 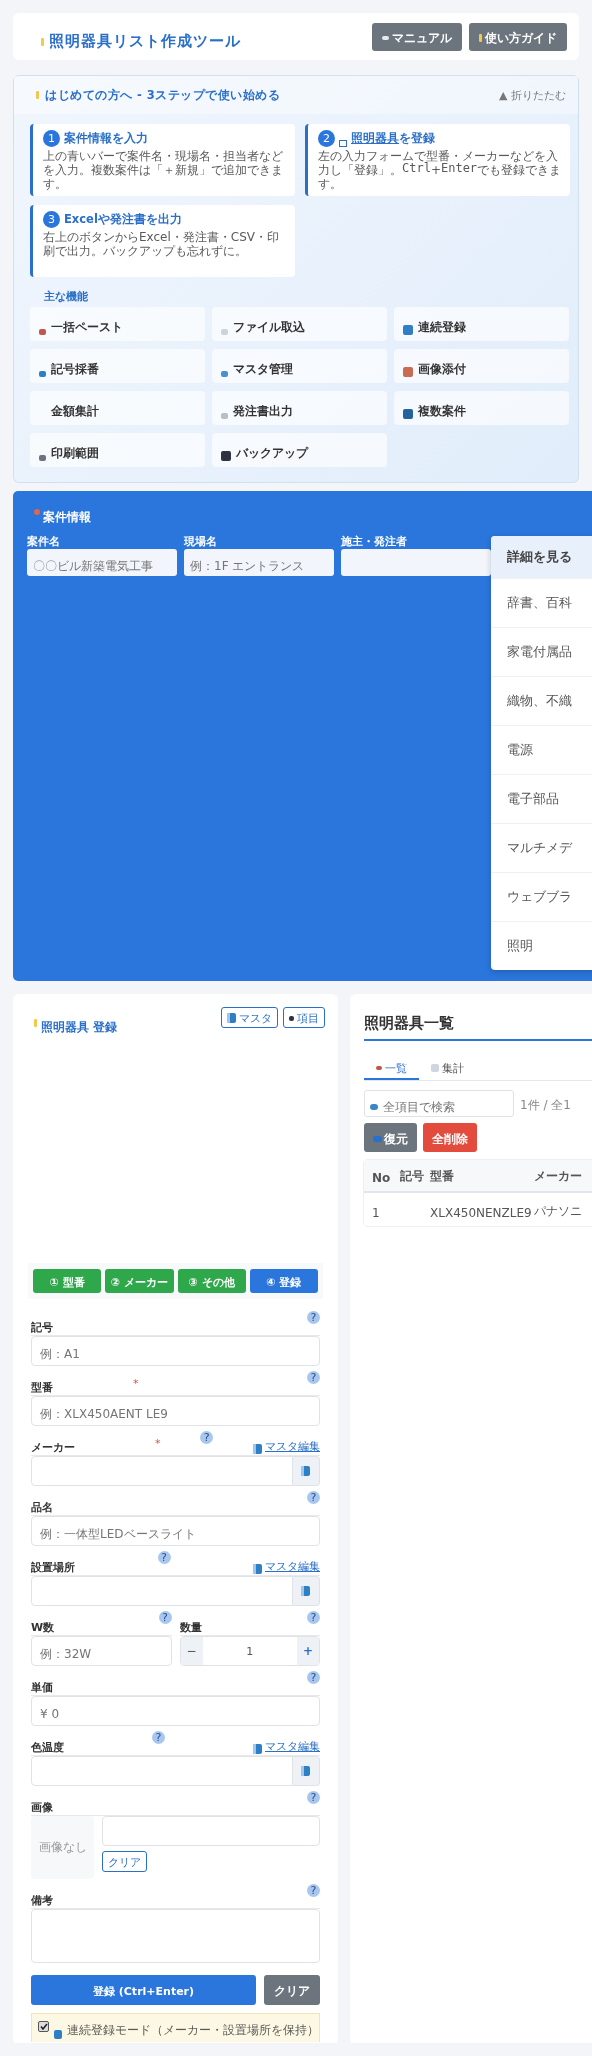 What do you see at coordinates (532, 95) in the screenshot?
I see `collapse-button: ▲ 折りたたむ` at bounding box center [532, 95].